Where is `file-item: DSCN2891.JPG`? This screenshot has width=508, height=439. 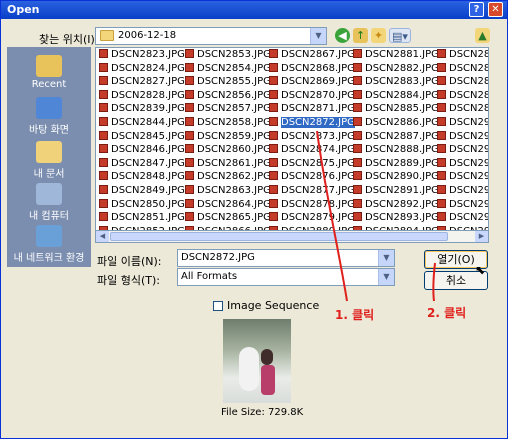 file-item: DSCN2891.JPG is located at coordinates (395, 191).